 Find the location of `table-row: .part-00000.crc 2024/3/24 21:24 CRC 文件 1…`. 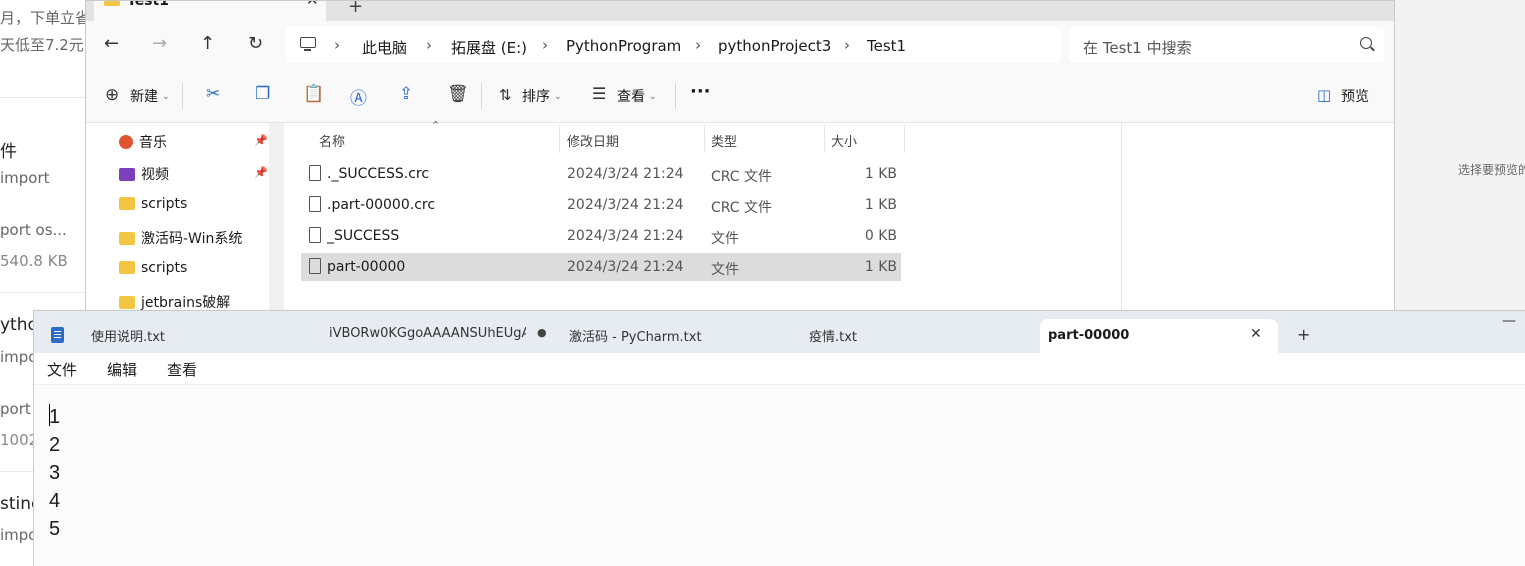

table-row: .part-00000.crc 2024/3/24 21:24 CRC 文件 1… is located at coordinates (601, 205).